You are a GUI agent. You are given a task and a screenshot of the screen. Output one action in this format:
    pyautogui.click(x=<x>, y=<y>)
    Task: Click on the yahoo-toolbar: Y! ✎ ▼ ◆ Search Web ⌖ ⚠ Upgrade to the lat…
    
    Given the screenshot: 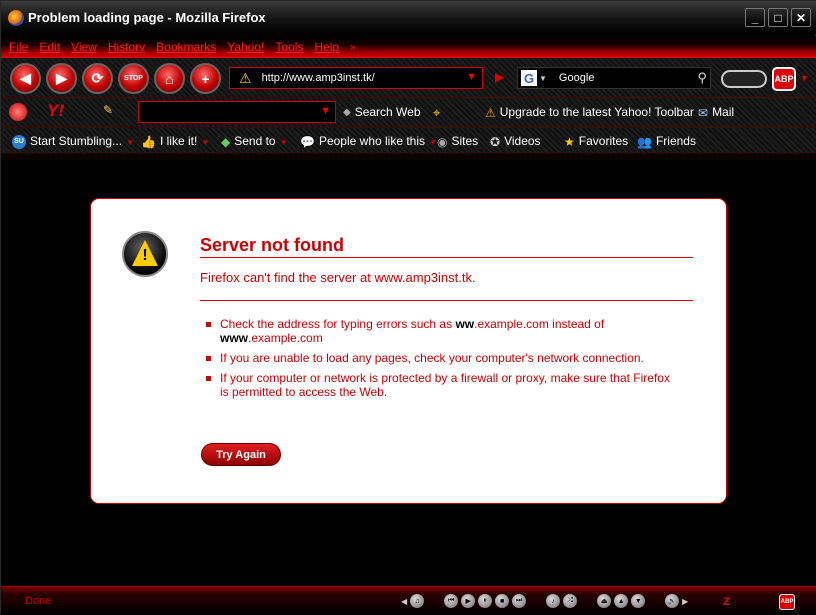 What is the action you would take?
    pyautogui.click(x=408, y=113)
    